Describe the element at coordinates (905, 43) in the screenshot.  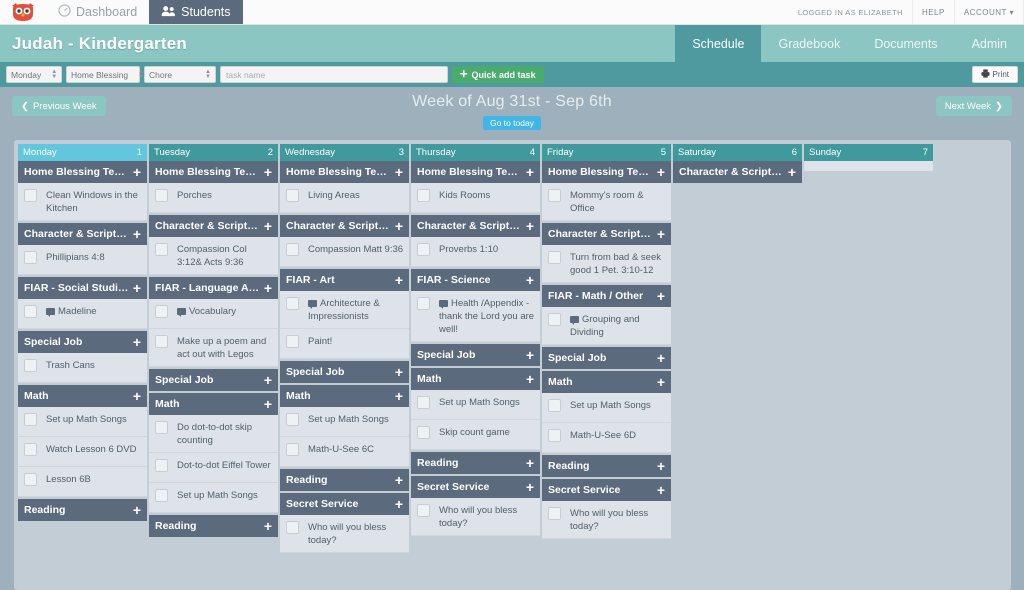
I see `tab-documents: Documents` at that location.